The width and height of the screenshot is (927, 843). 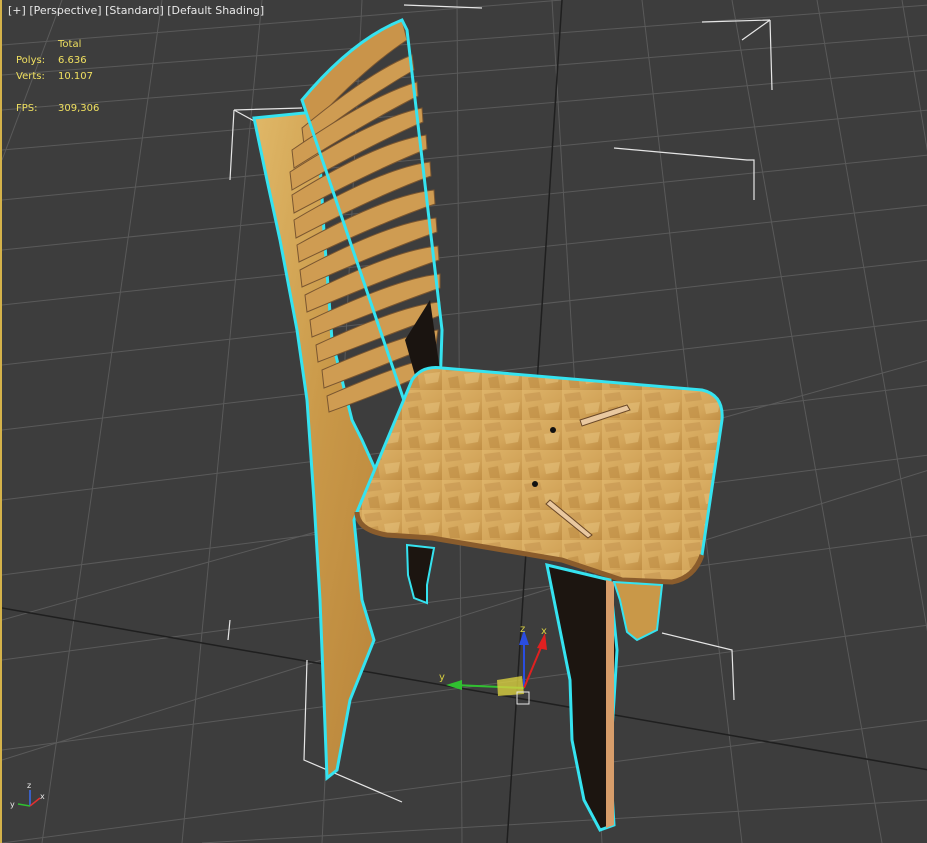 What do you see at coordinates (79, 108) in the screenshot?
I see `stats-fps-value: 309,306` at bounding box center [79, 108].